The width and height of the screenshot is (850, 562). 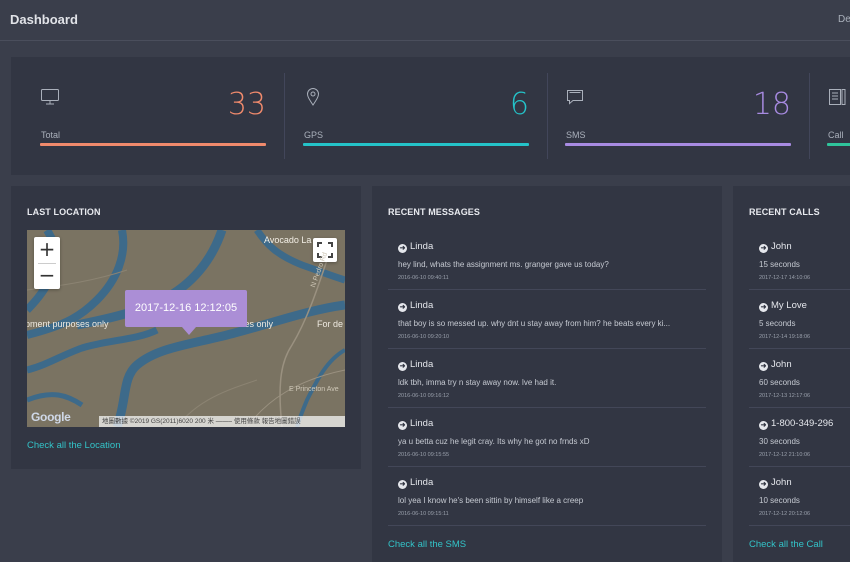 I want to click on message-time: 2016-06-10 09:40:11, so click(x=423, y=278).